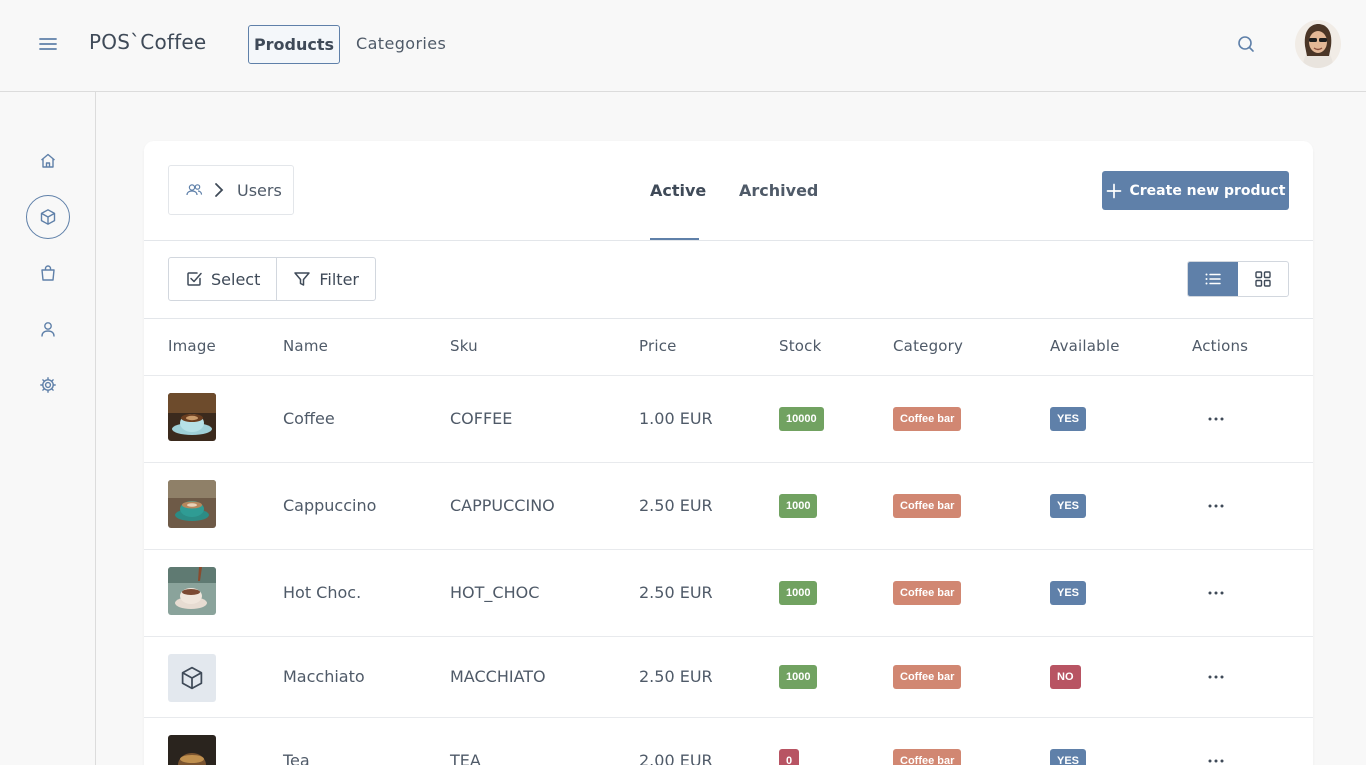 The height and width of the screenshot is (765, 1366). Describe the element at coordinates (306, 346) in the screenshot. I see `column-header-name: Name` at that location.